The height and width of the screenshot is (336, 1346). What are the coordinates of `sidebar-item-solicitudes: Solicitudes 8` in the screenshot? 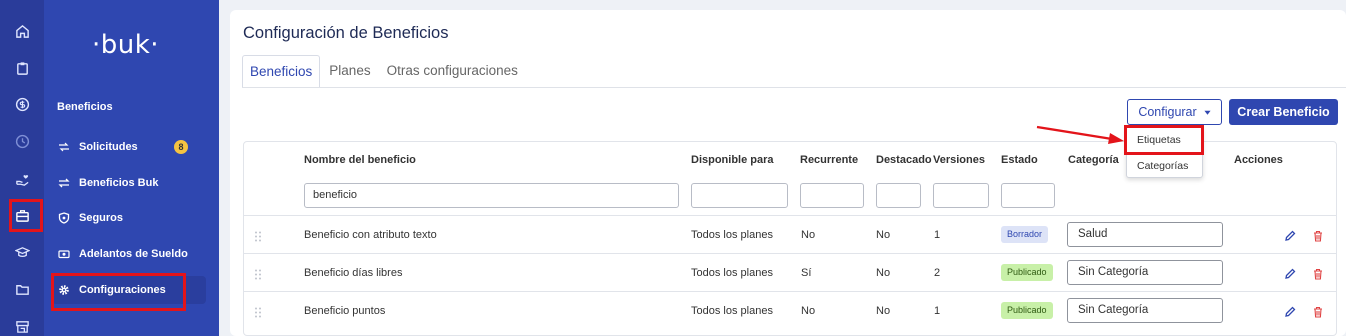 It's located at (129, 147).